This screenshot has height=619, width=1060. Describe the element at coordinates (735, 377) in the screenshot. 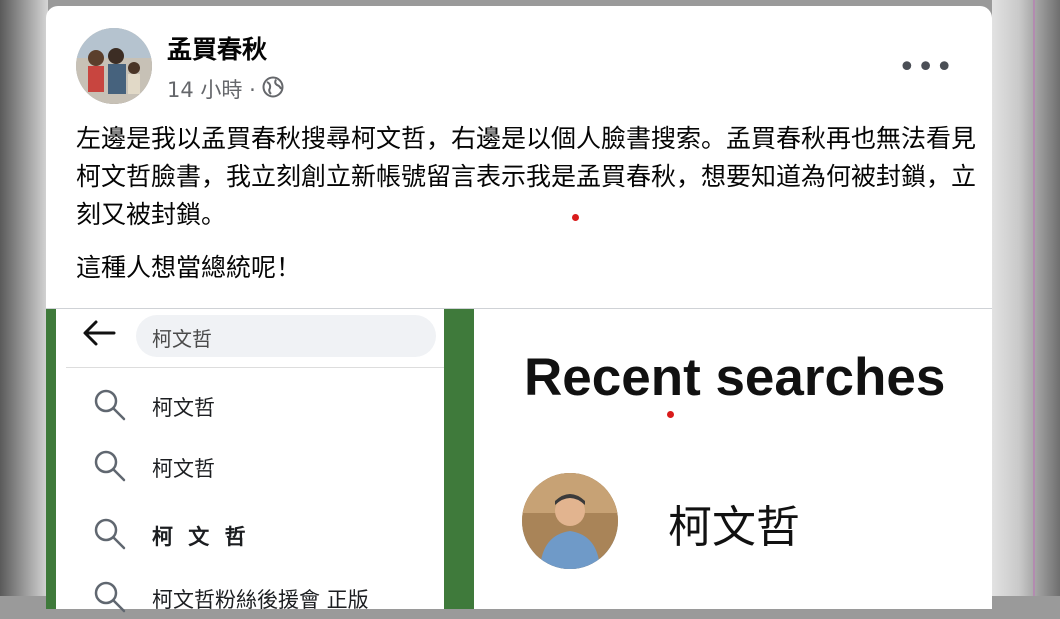

I see `recent-searches-heading: Recent searches` at that location.